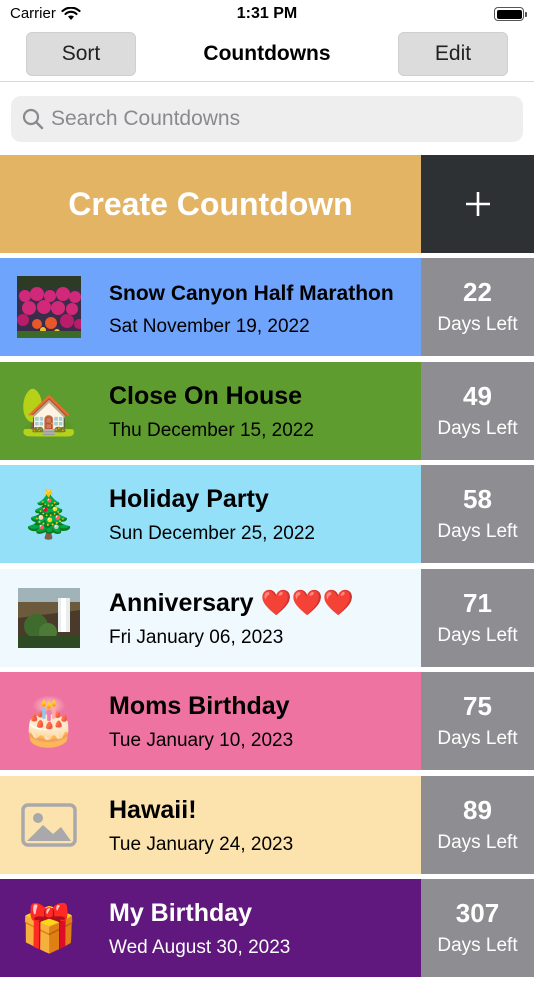 The width and height of the screenshot is (534, 983). I want to click on days-left-cell: 89 Days Left, so click(477, 824).